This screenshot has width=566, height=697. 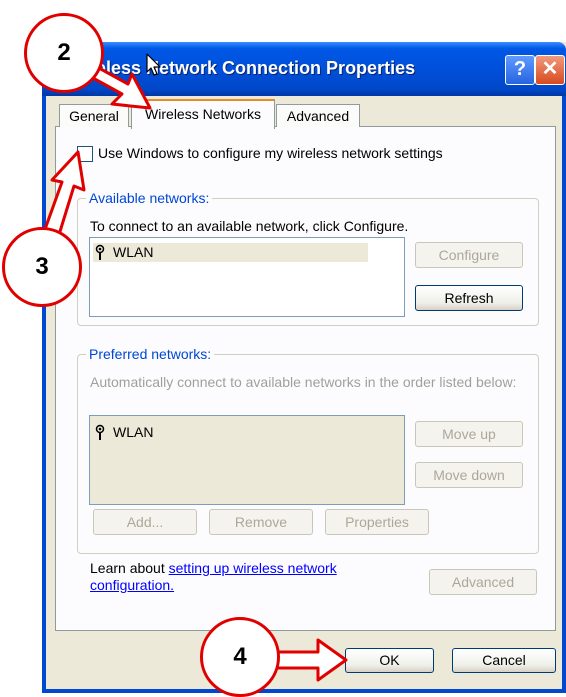 What do you see at coordinates (240, 657) in the screenshot?
I see `annotation-step-4: 4` at bounding box center [240, 657].